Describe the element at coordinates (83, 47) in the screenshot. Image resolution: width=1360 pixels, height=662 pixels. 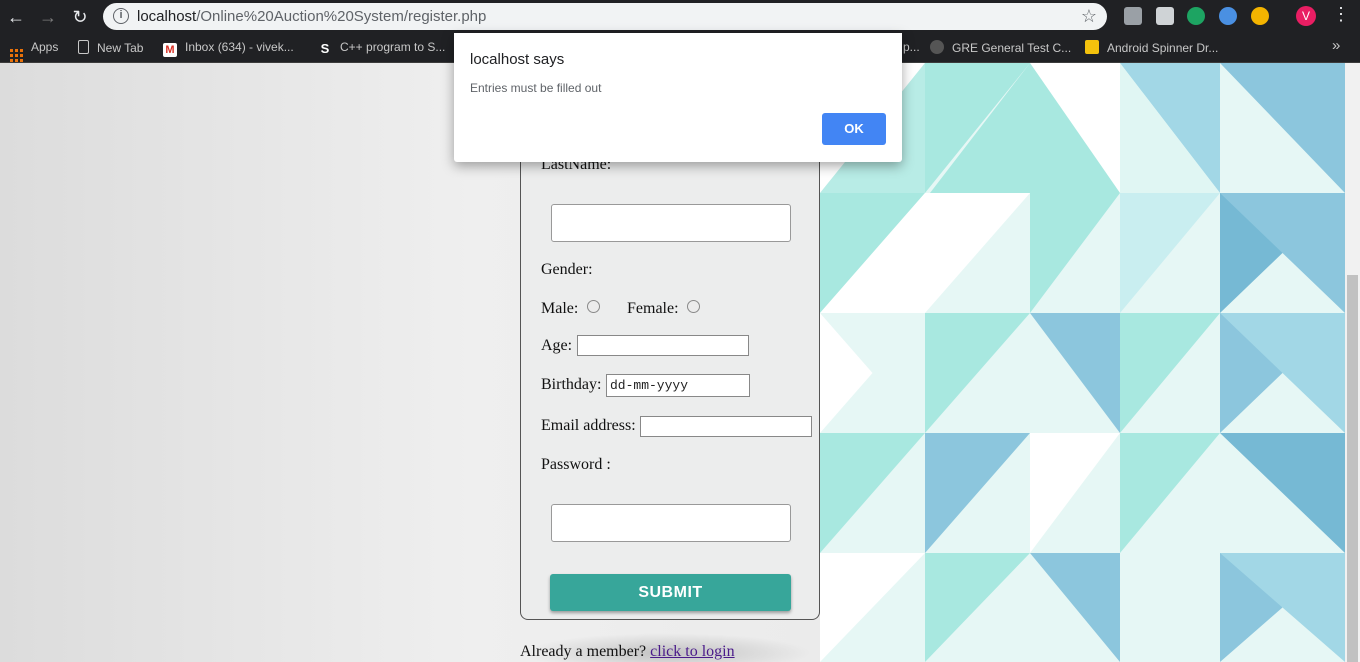
I see `page-icon` at that location.